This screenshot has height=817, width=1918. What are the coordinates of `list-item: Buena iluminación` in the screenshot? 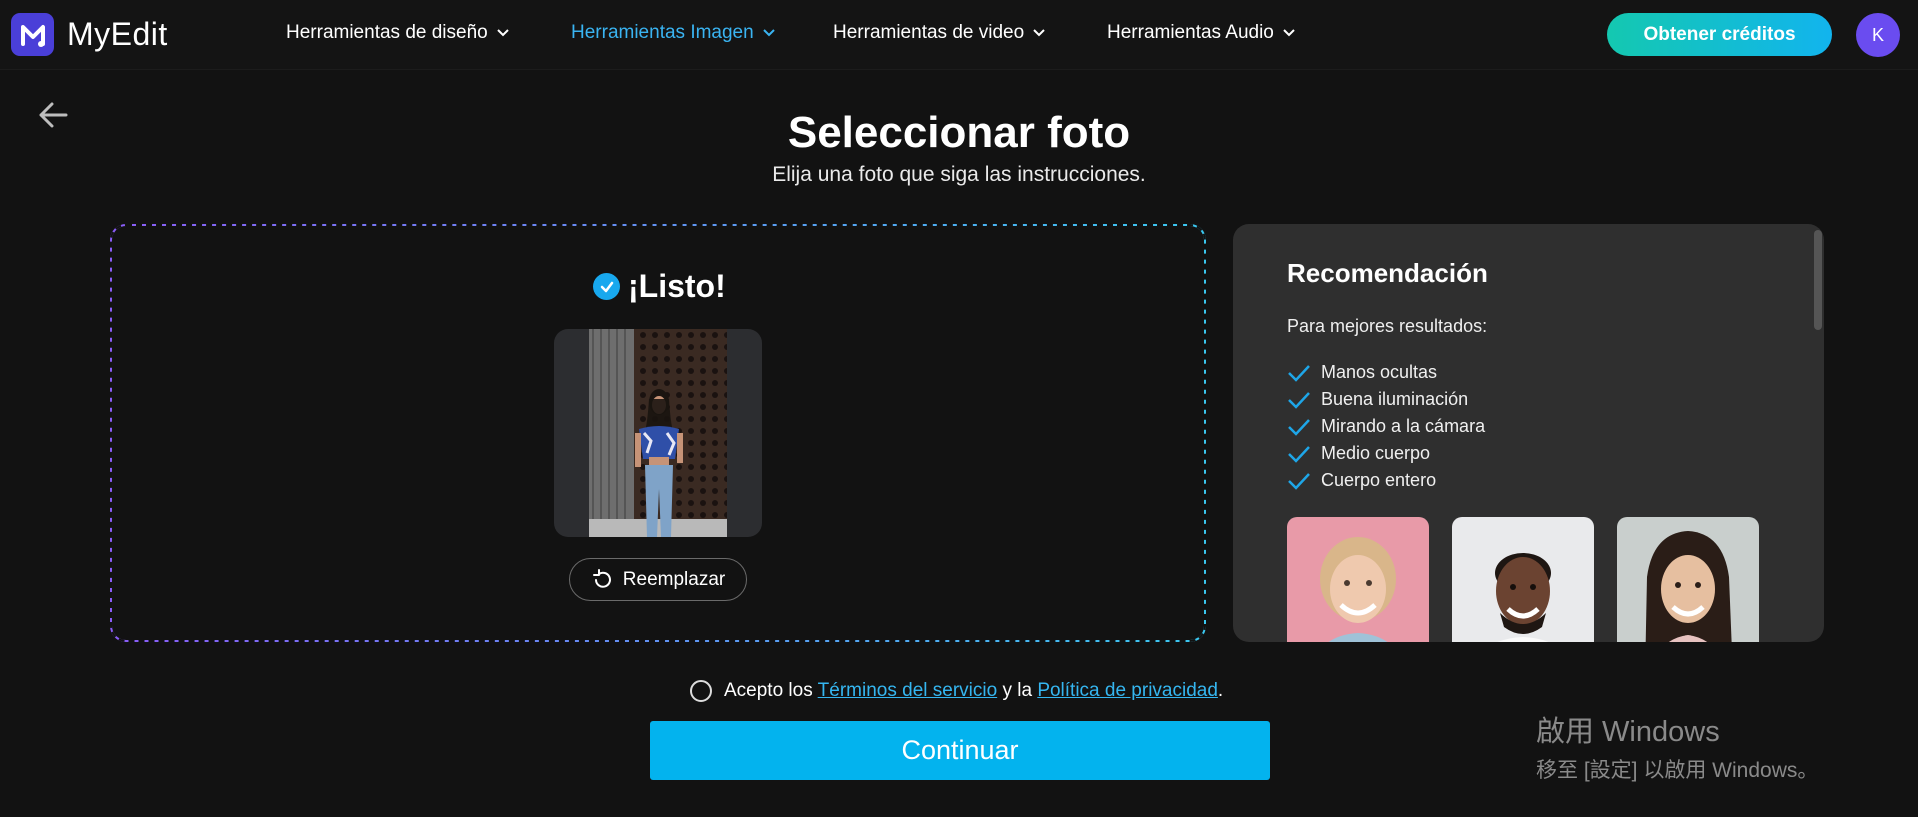 It's located at (1386, 399).